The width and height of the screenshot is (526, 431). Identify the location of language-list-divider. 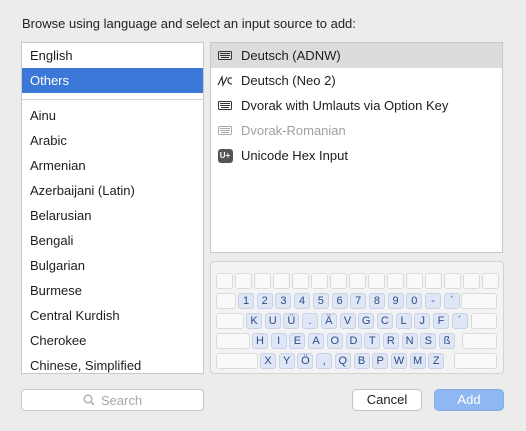
(112, 99).